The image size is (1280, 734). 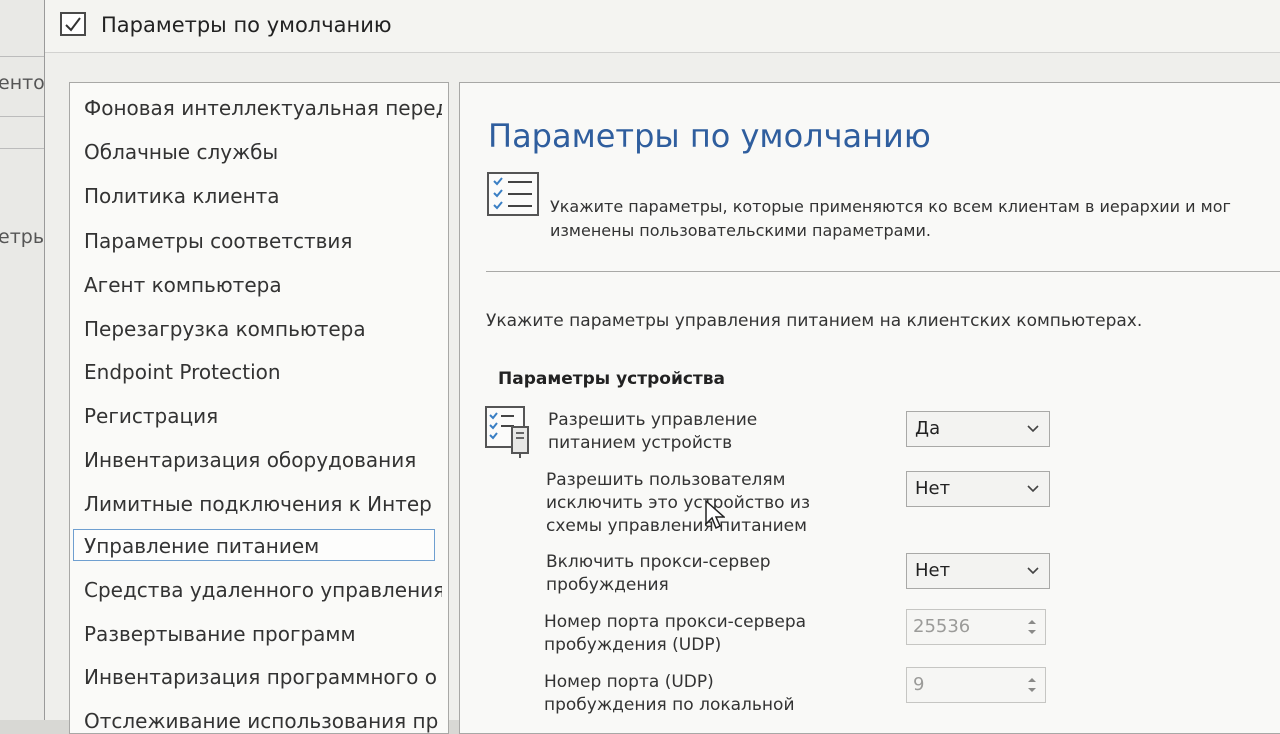 I want to click on setting-label-line: Включить прокси-сервер, so click(x=658, y=562).